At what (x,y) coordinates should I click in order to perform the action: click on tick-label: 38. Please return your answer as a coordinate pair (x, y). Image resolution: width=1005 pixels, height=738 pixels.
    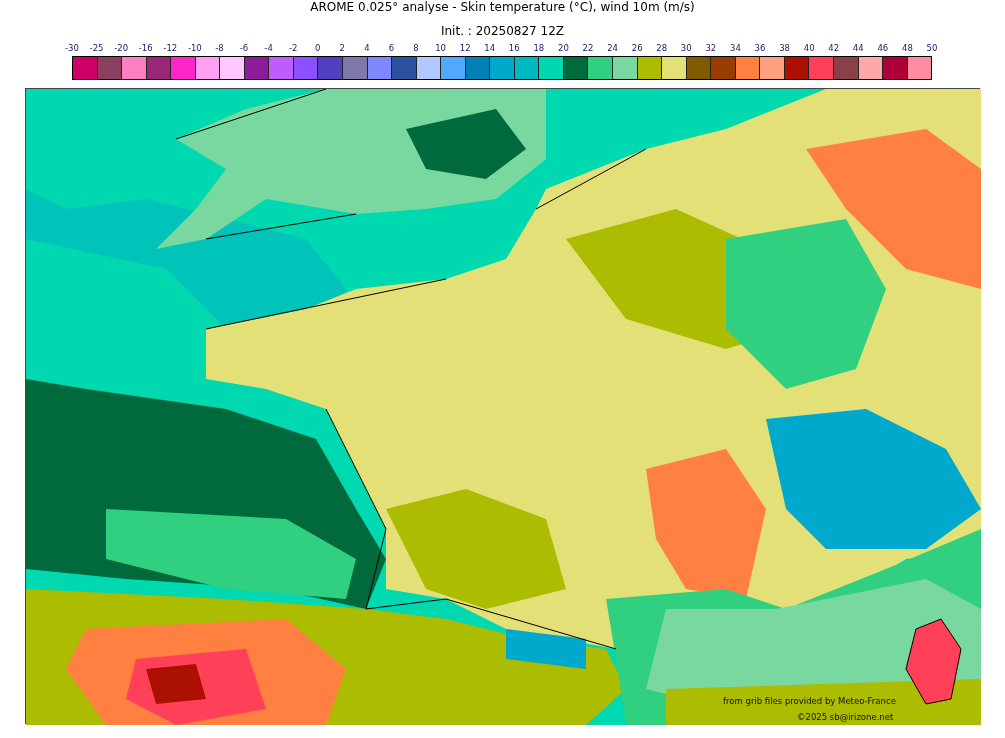
    Looking at the image, I should click on (784, 48).